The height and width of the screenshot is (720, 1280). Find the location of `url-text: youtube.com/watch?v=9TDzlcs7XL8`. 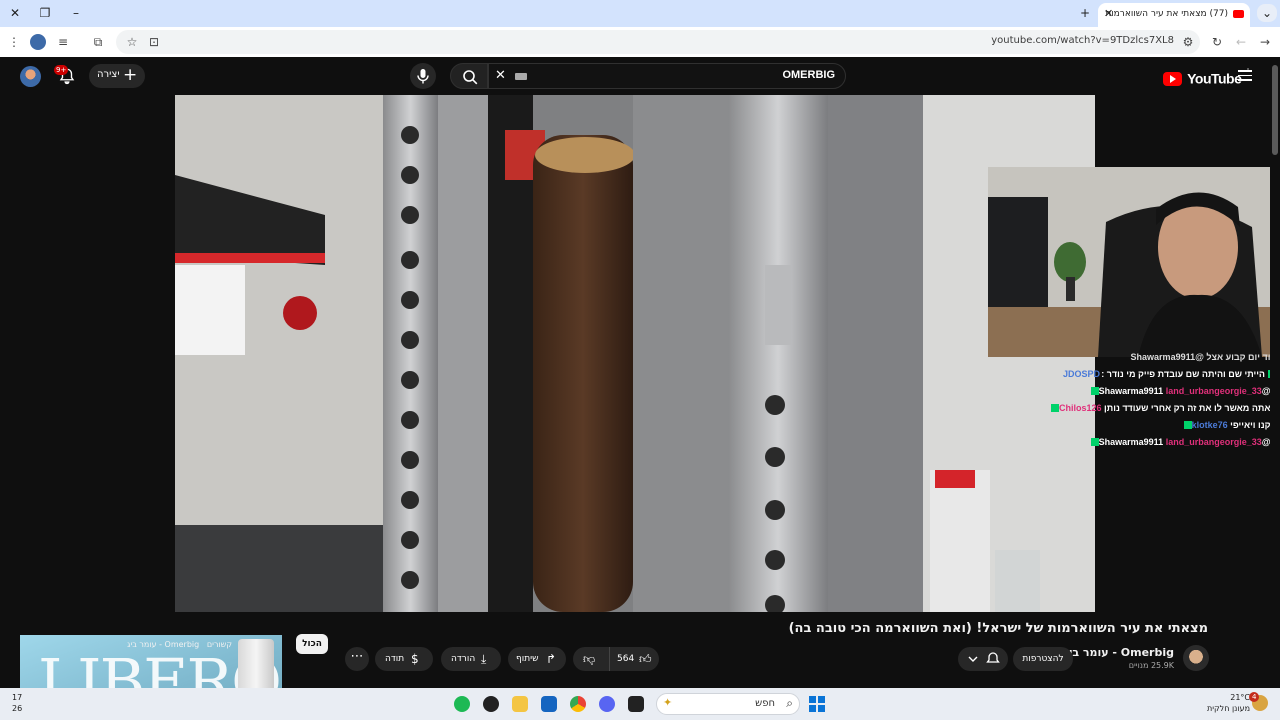

url-text: youtube.com/watch?v=9TDzlcs7XL8 is located at coordinates (1082, 40).